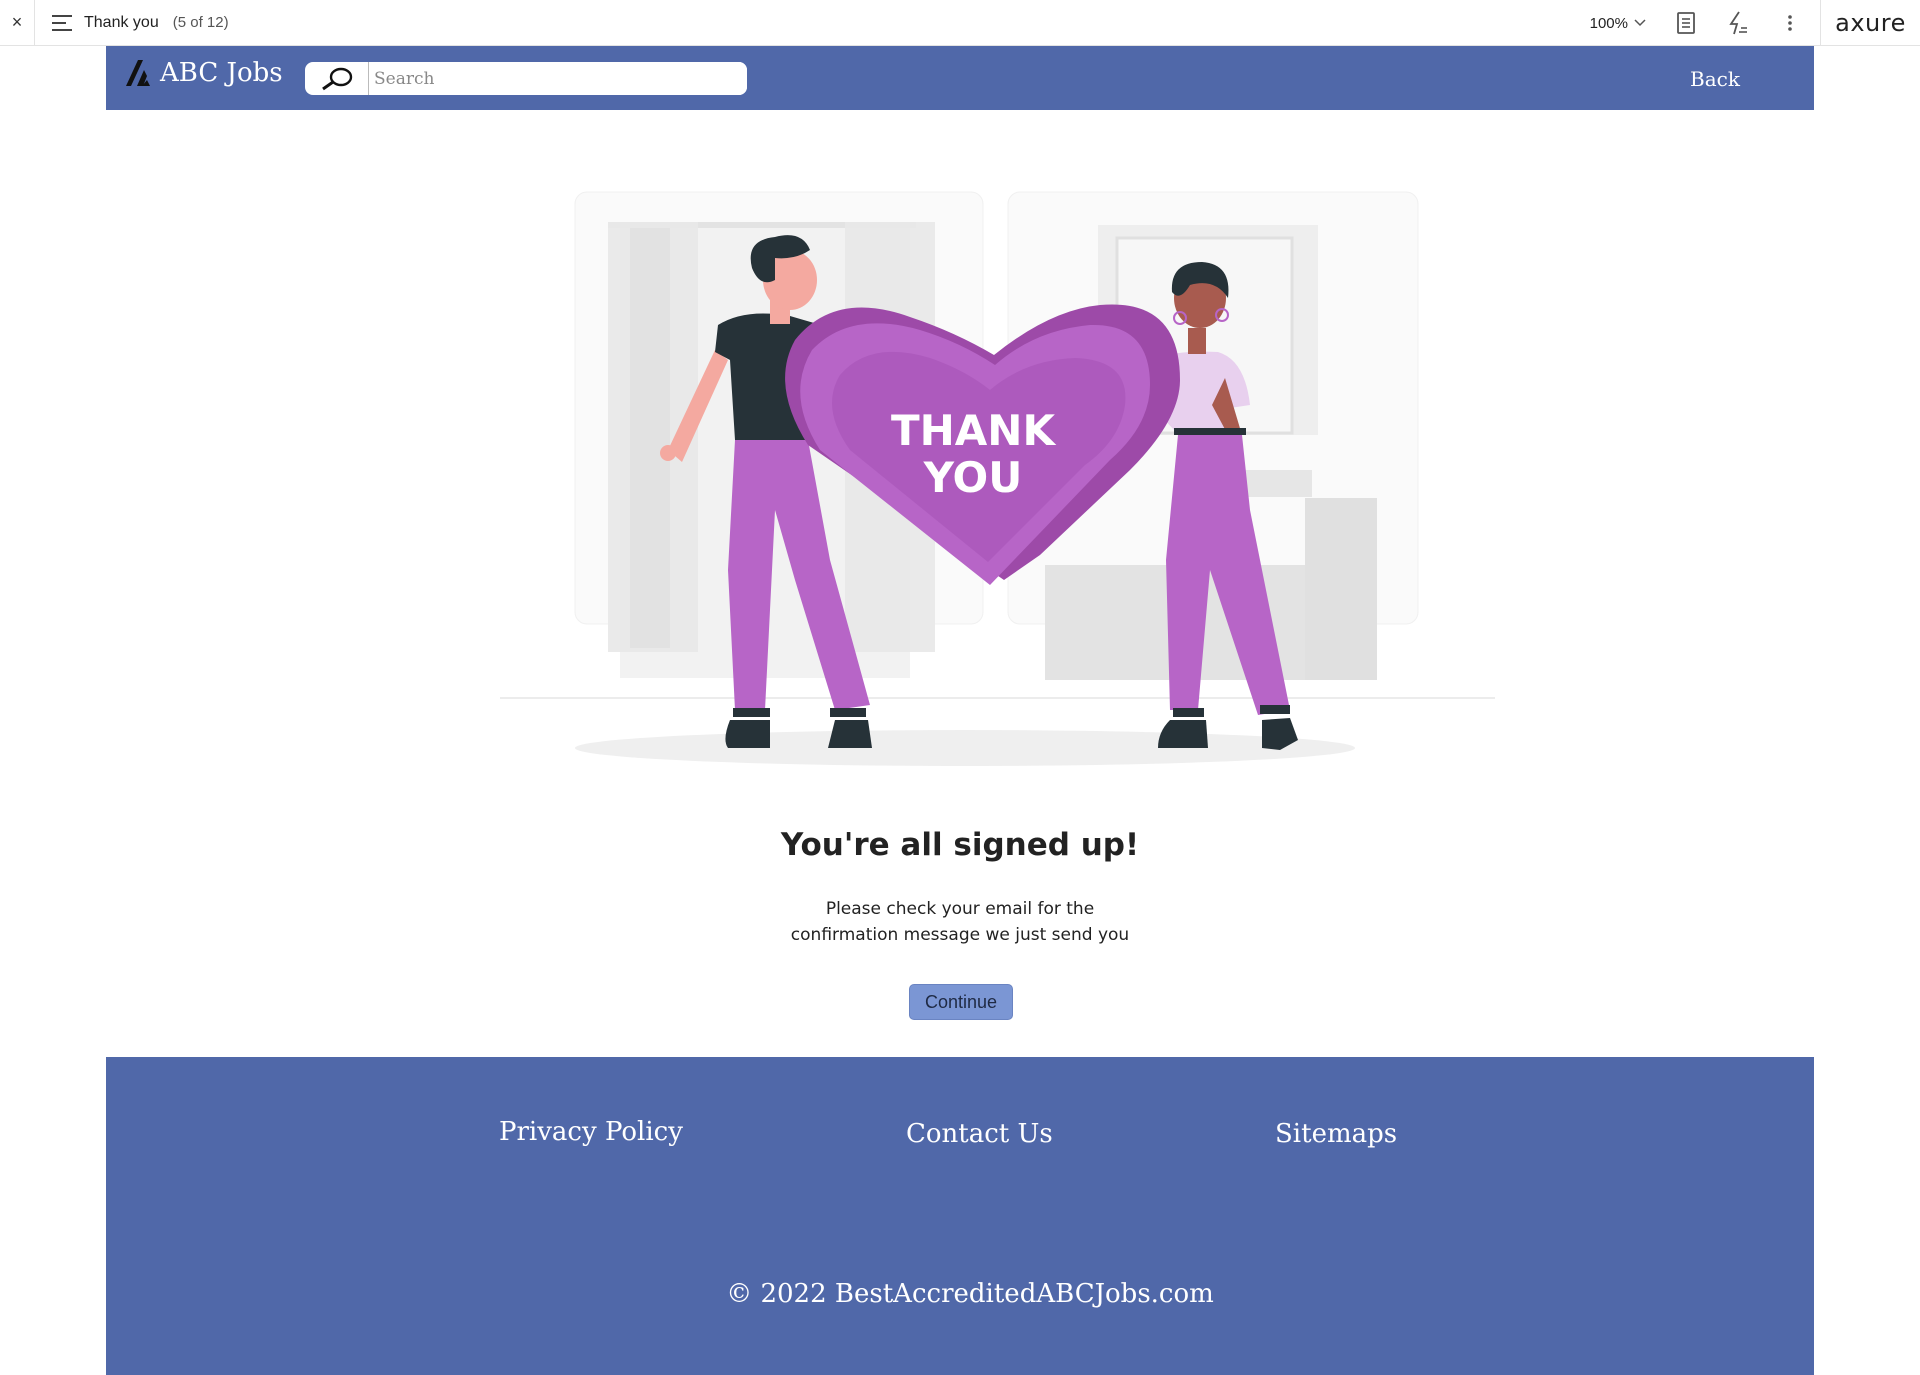  What do you see at coordinates (200, 22) in the screenshot?
I see `page-count: (5 of 12)` at bounding box center [200, 22].